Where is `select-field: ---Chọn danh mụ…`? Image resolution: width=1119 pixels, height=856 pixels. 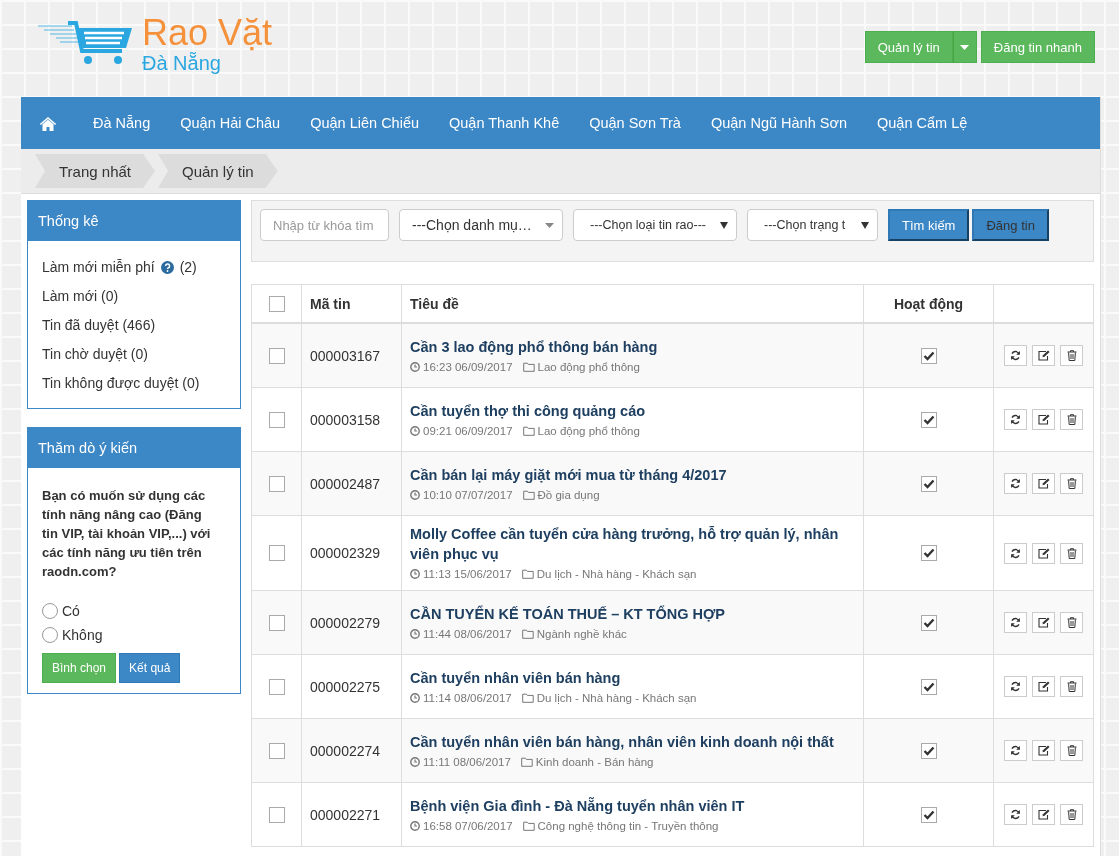
select-field: ---Chọn danh mụ… is located at coordinates (481, 225).